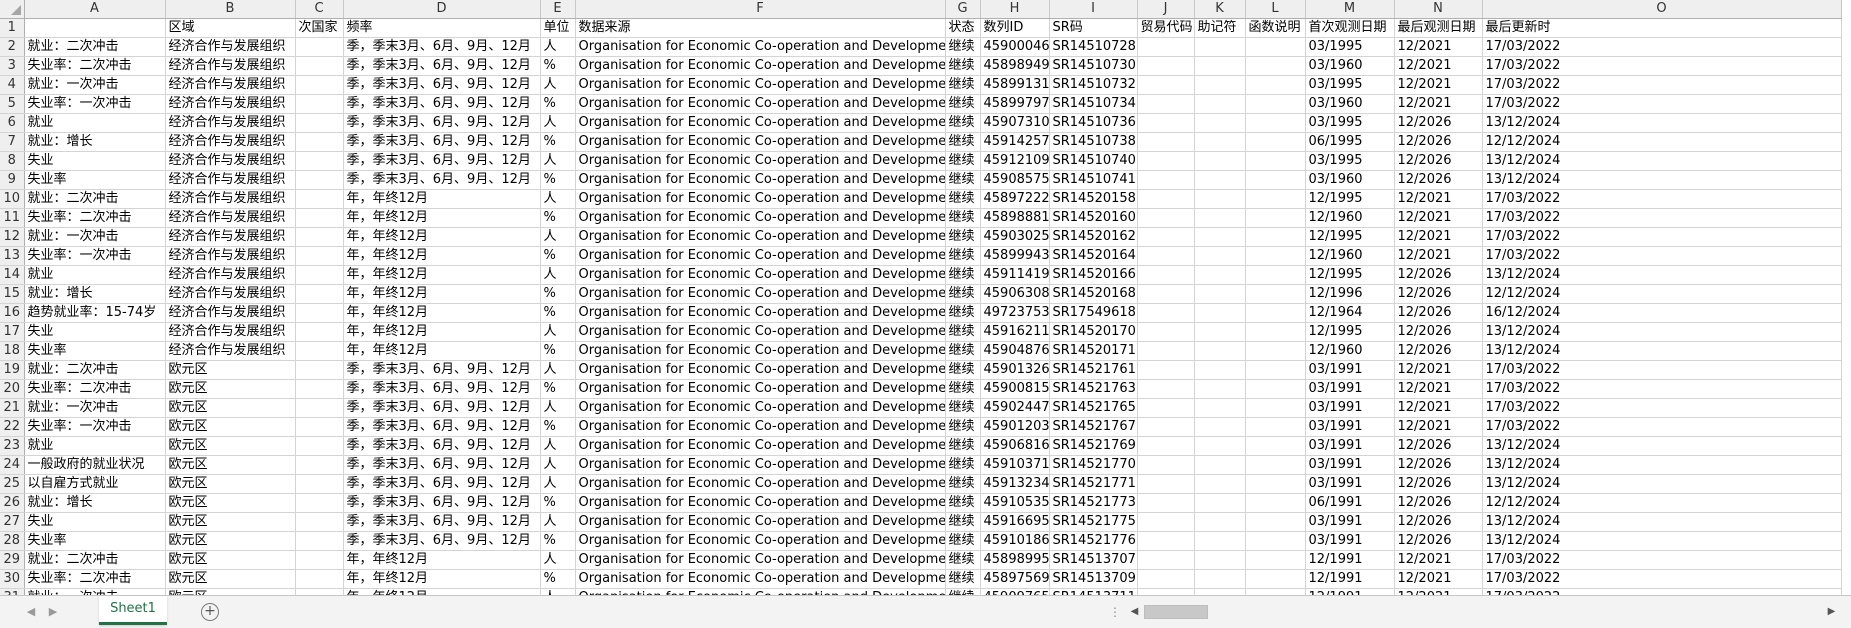  Describe the element at coordinates (95, 161) in the screenshot. I see `cell-a: 失业` at that location.